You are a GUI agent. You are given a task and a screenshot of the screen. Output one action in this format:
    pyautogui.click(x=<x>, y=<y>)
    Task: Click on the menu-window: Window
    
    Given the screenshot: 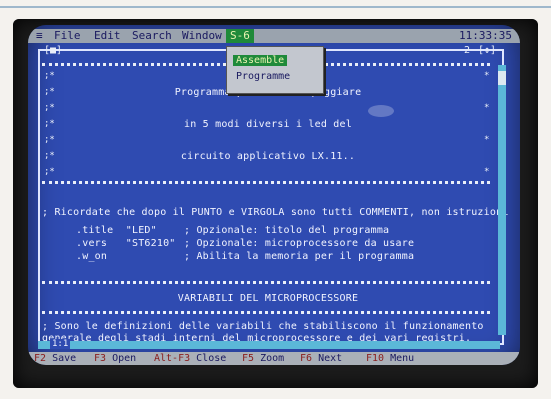 What is the action you would take?
    pyautogui.click(x=202, y=36)
    